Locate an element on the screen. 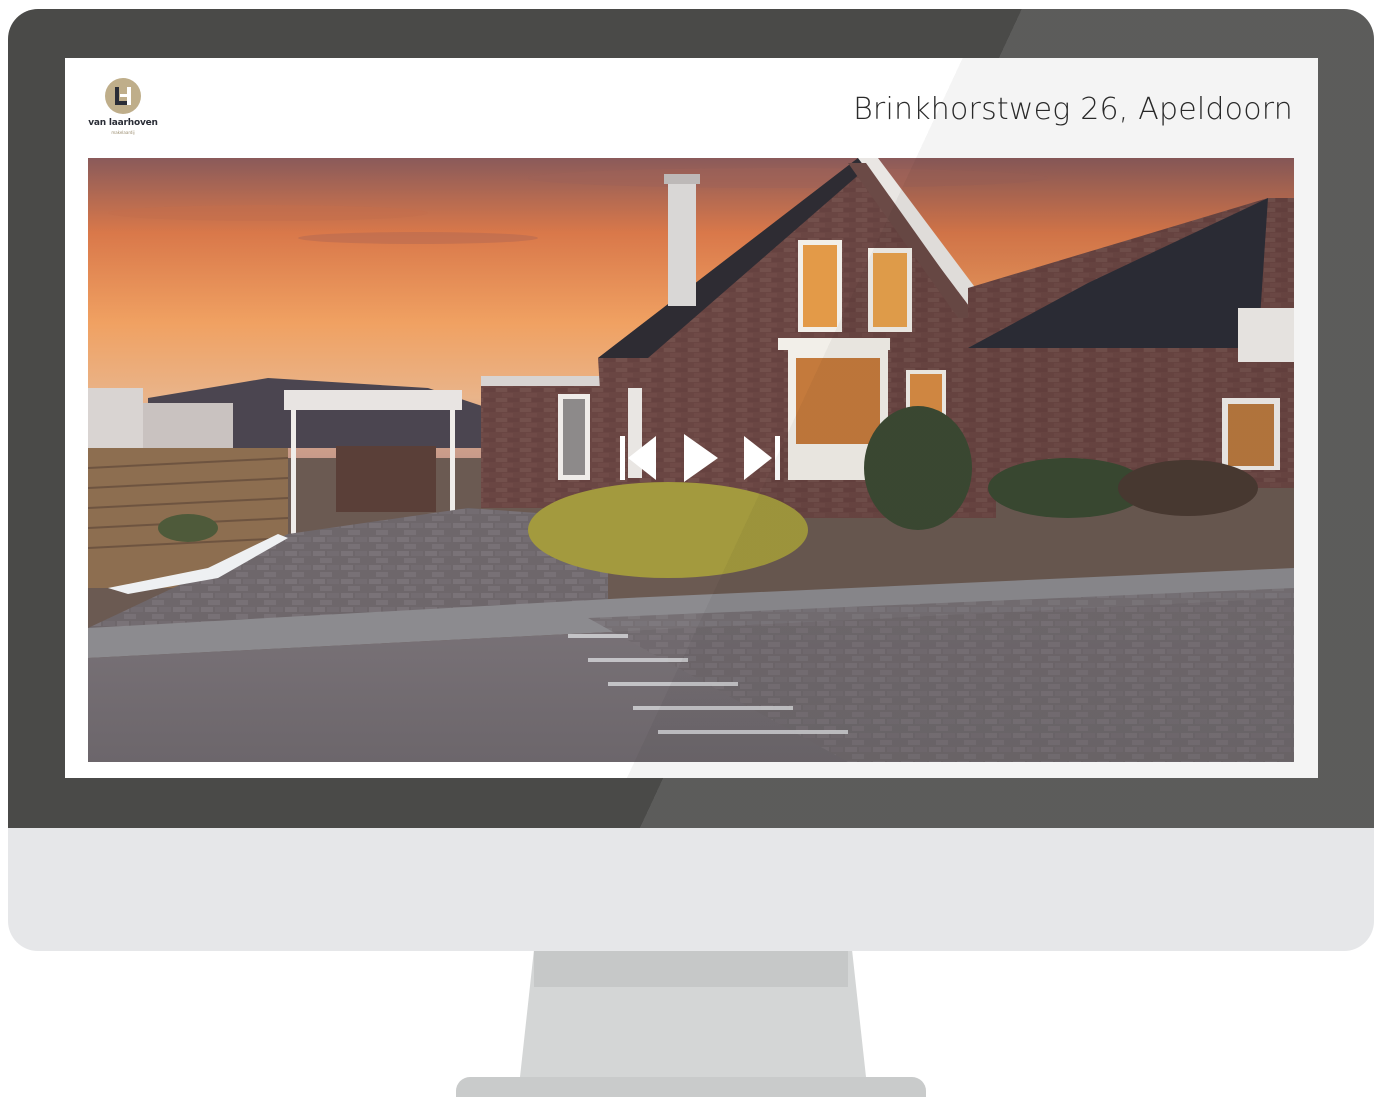  monitor-stand-base is located at coordinates (691, 1087).